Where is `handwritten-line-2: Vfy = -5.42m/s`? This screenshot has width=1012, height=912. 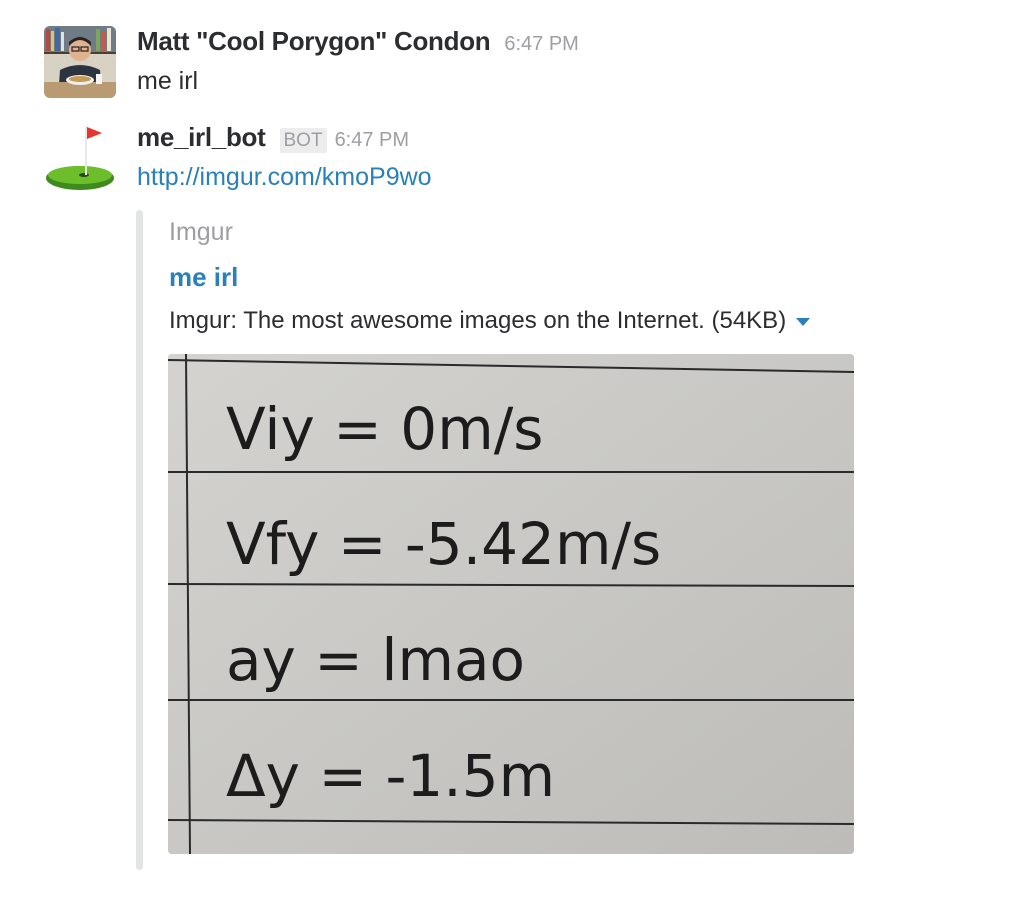 handwritten-line-2: Vfy = -5.42m/s is located at coordinates (443, 544).